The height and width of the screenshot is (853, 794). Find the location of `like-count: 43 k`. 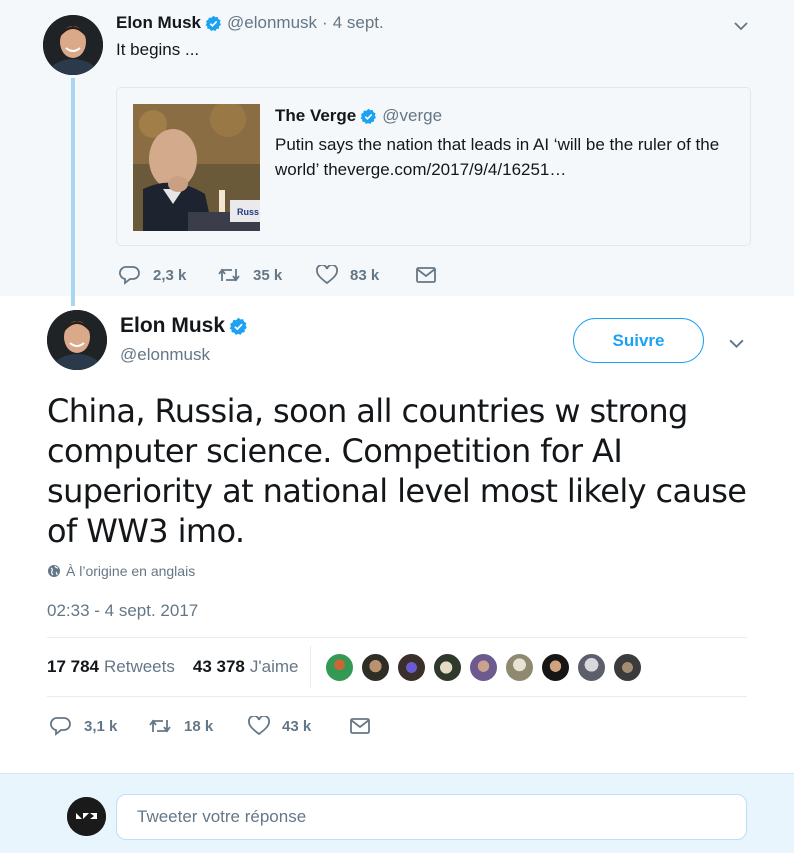

like-count: 43 k is located at coordinates (297, 726).